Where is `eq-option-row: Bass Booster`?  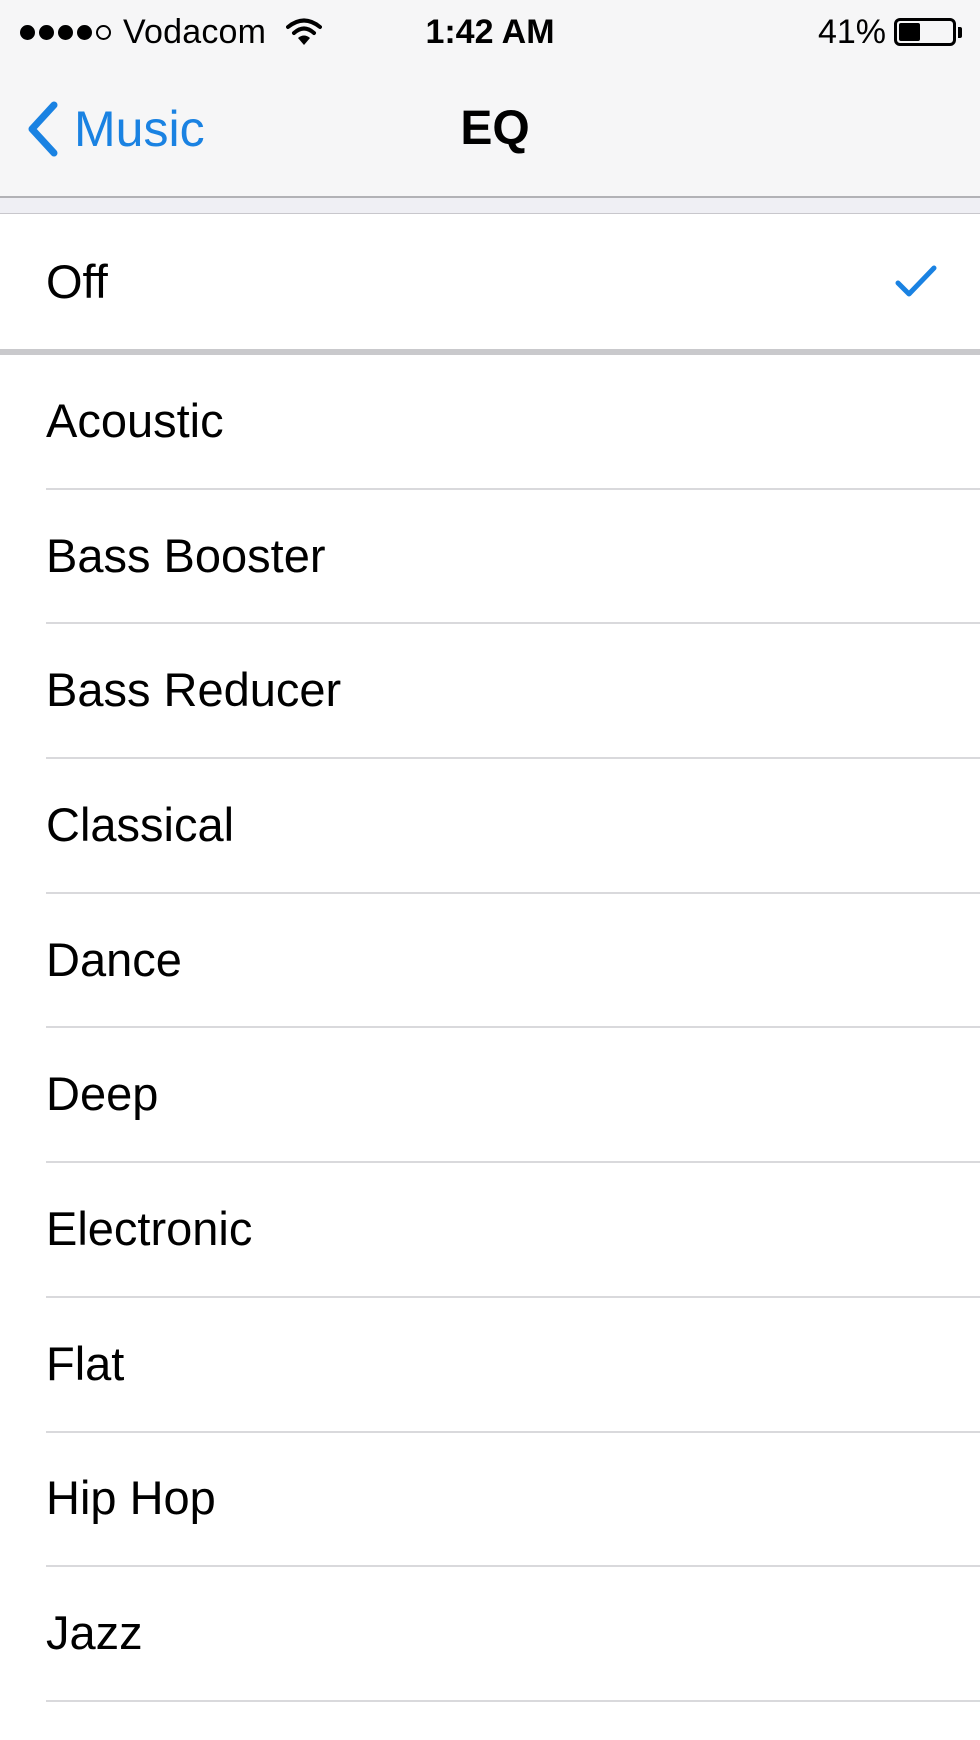 eq-option-row: Bass Booster is located at coordinates (490, 557).